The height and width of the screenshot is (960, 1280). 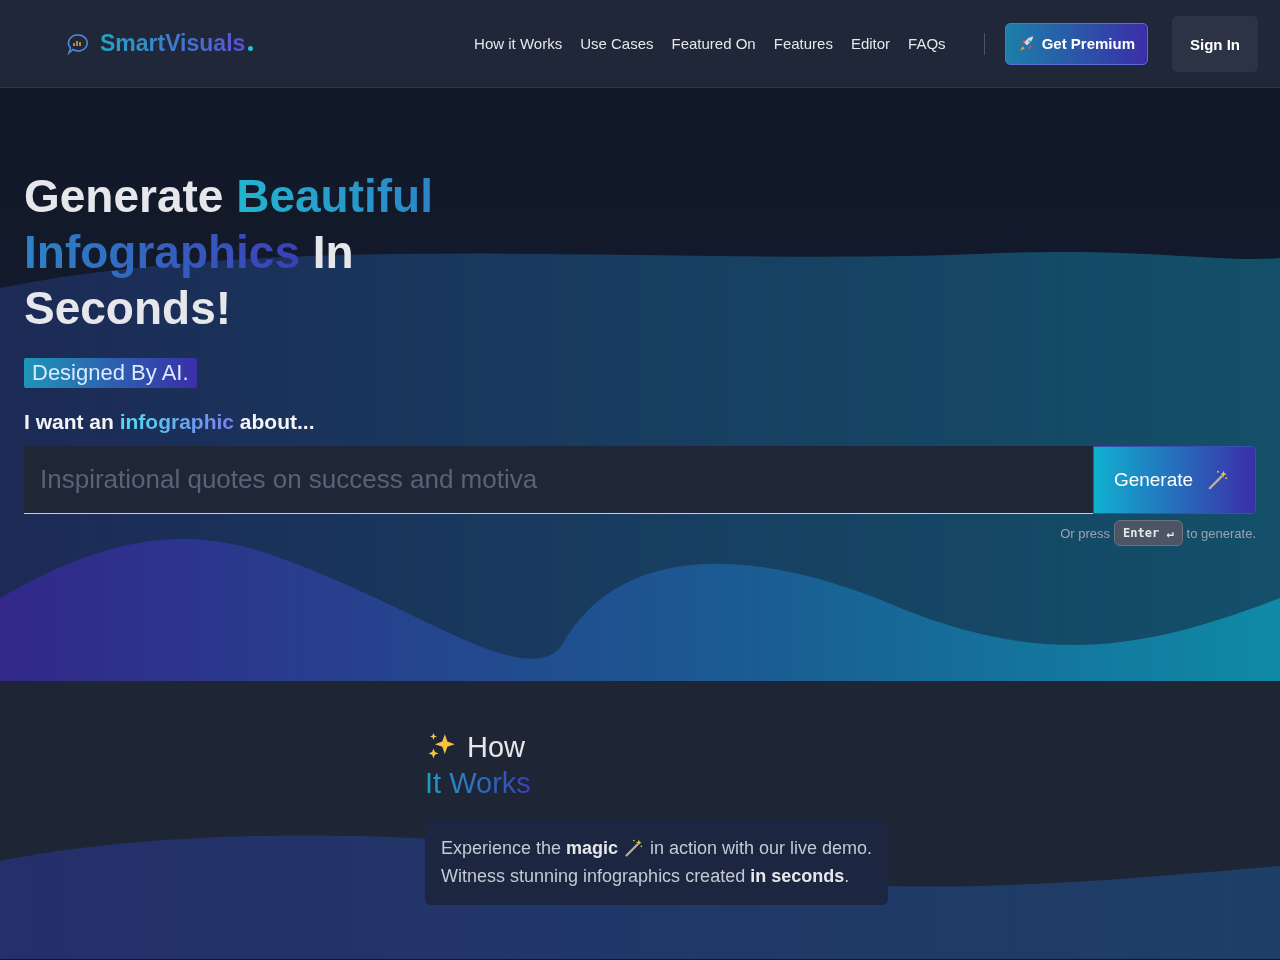 What do you see at coordinates (803, 43) in the screenshot?
I see `nav-link: Features` at bounding box center [803, 43].